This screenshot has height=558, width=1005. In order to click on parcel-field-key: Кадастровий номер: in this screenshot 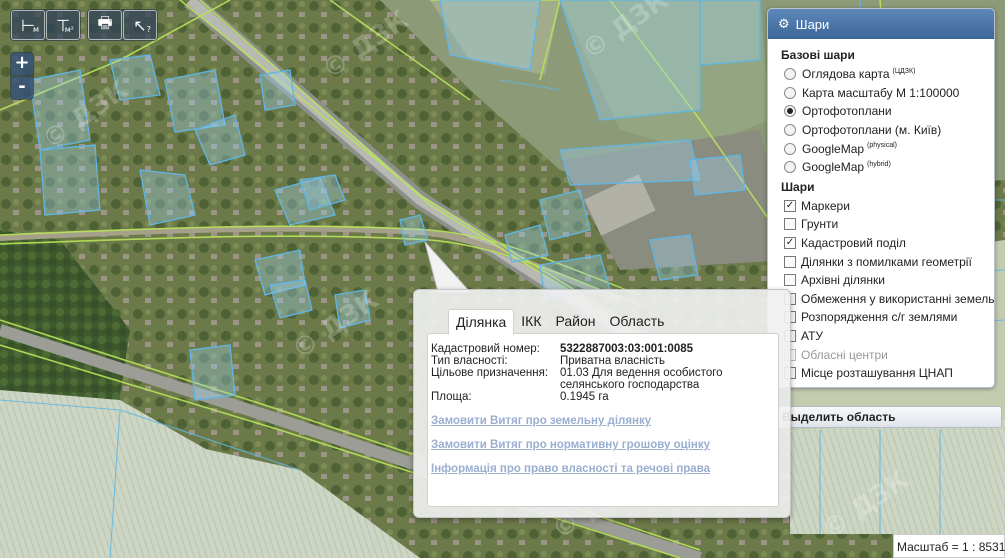, I will do `click(485, 349)`.